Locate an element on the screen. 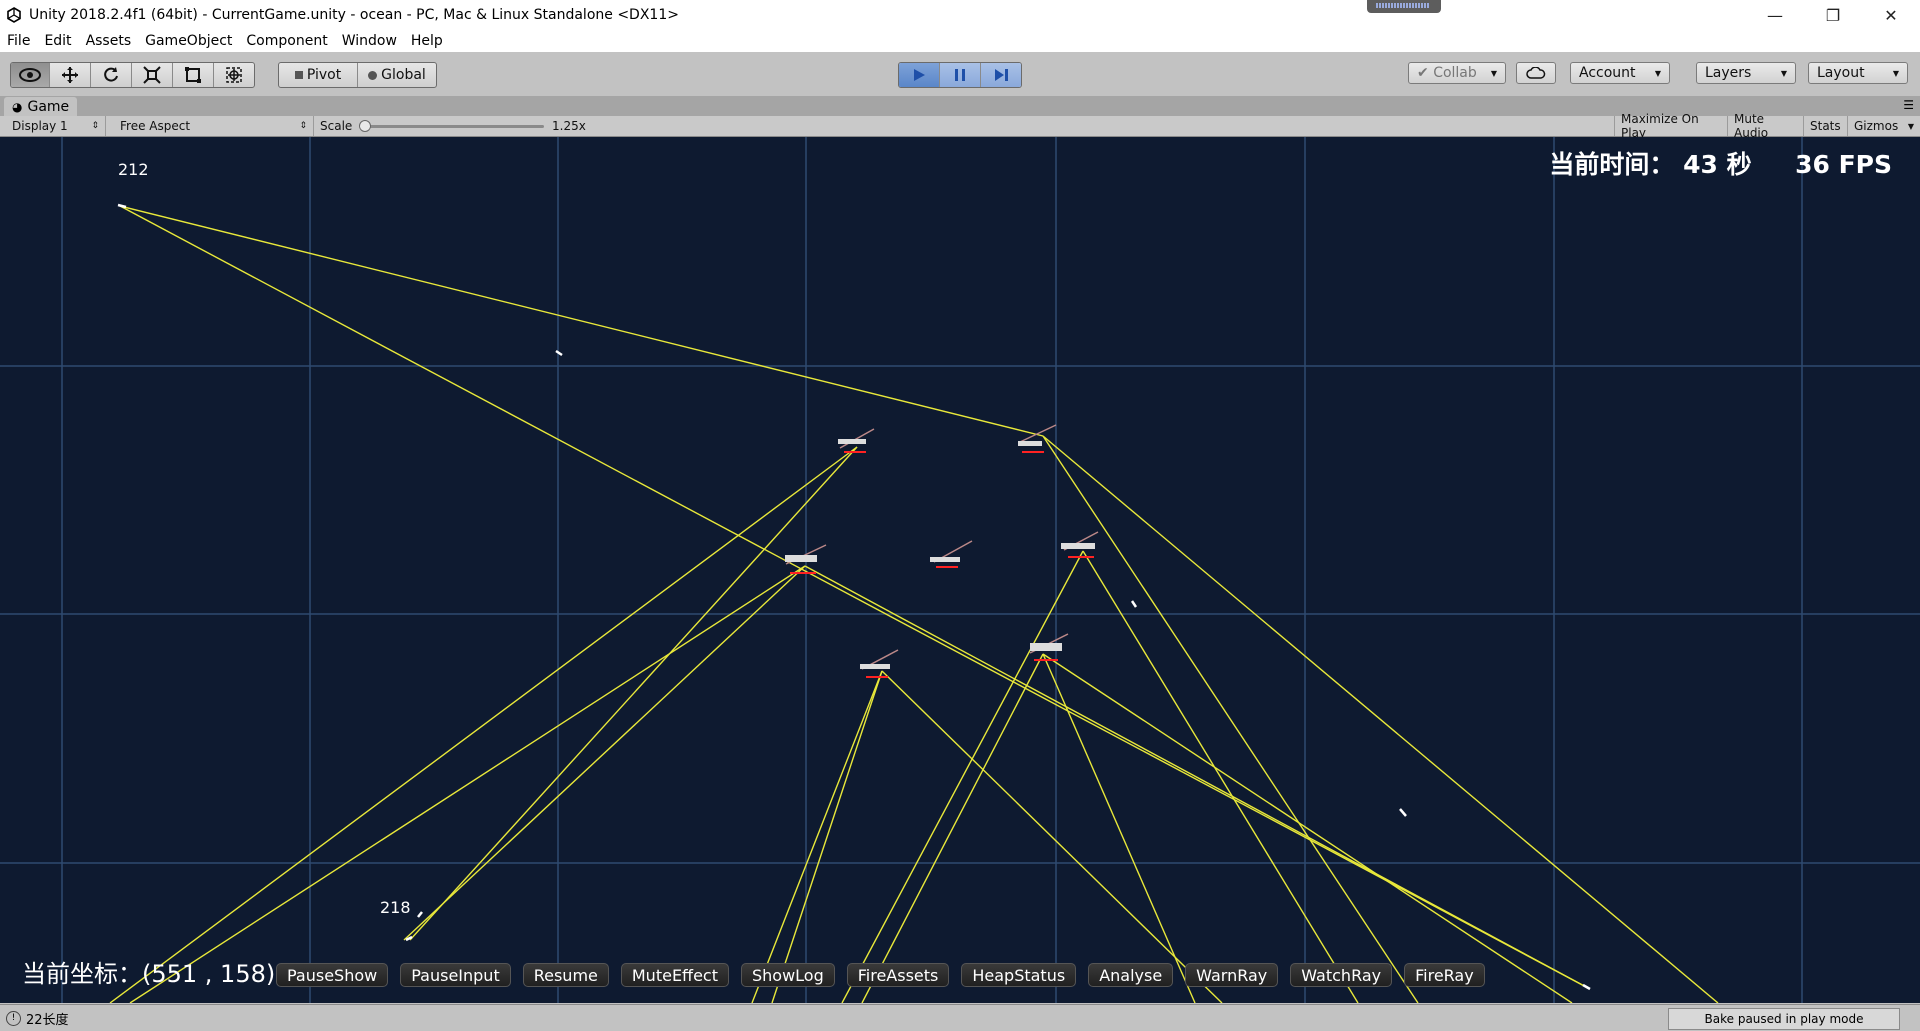  cloud-button is located at coordinates (1536, 73).